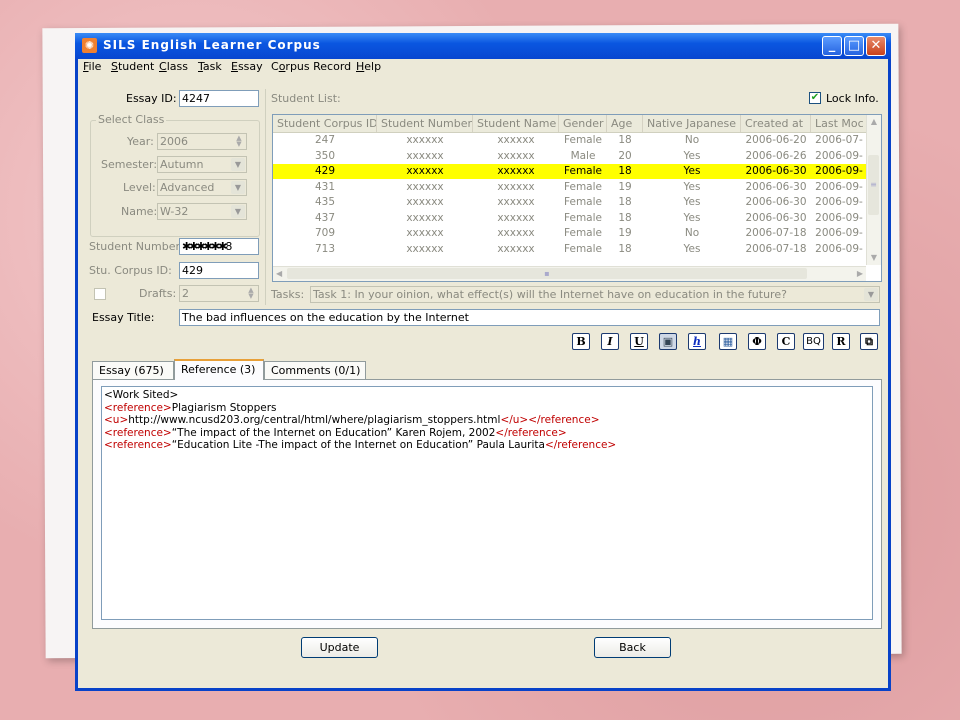 The width and height of the screenshot is (960, 720). Describe the element at coordinates (832, 46) in the screenshot. I see `minimize-icon: _` at that location.